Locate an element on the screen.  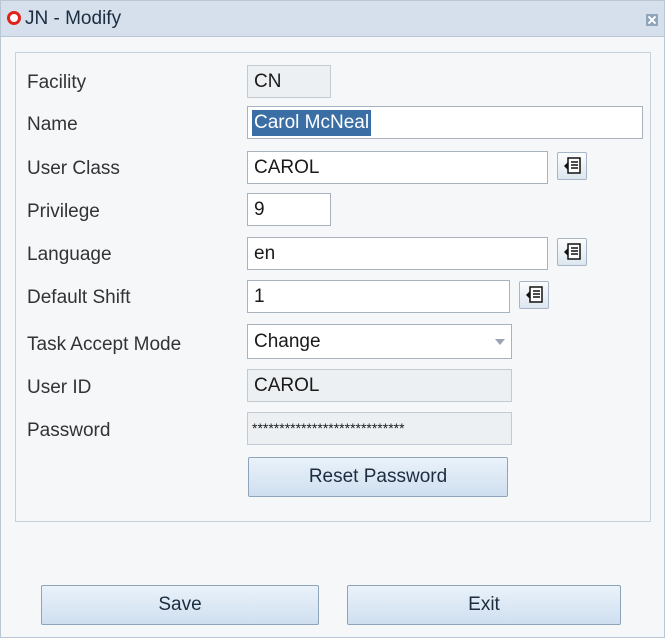
default-shift-input: 1 is located at coordinates (378, 296).